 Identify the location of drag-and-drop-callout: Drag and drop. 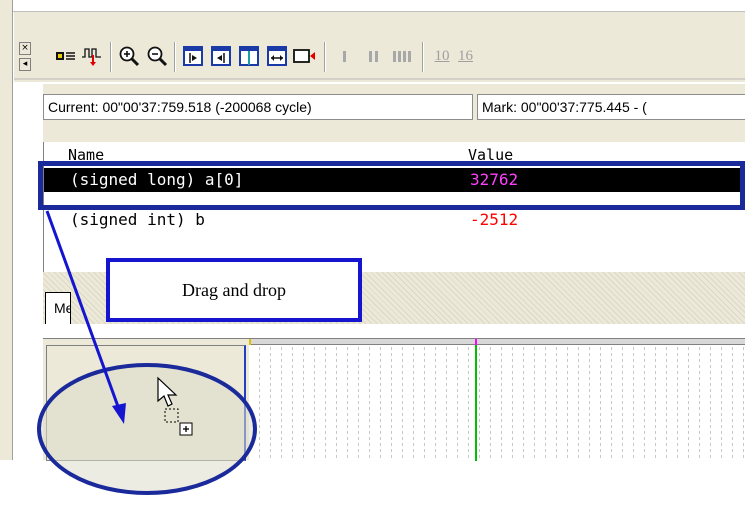
(234, 290).